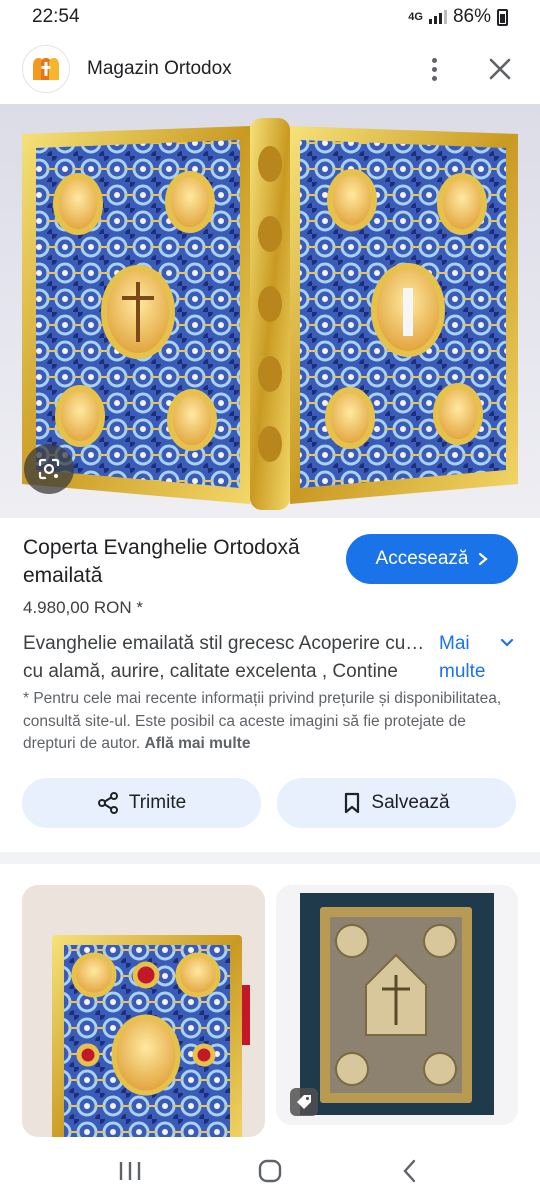 Image resolution: width=540 pixels, height=1204 pixels. Describe the element at coordinates (434, 69) in the screenshot. I see `more-options-button` at that location.